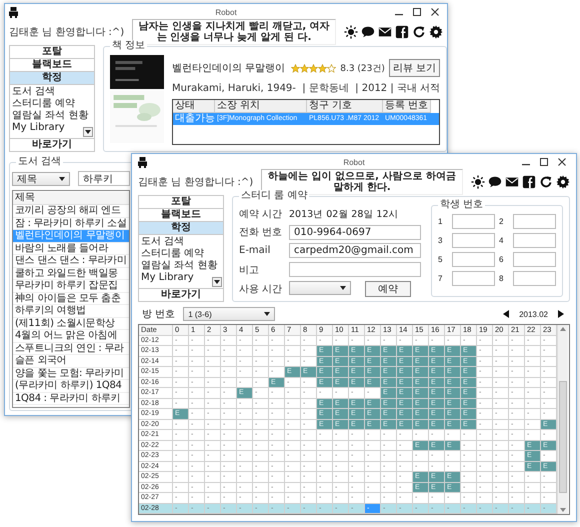 The image size is (580, 527). Describe the element at coordinates (562, 162) in the screenshot. I see `close-icon` at that location.